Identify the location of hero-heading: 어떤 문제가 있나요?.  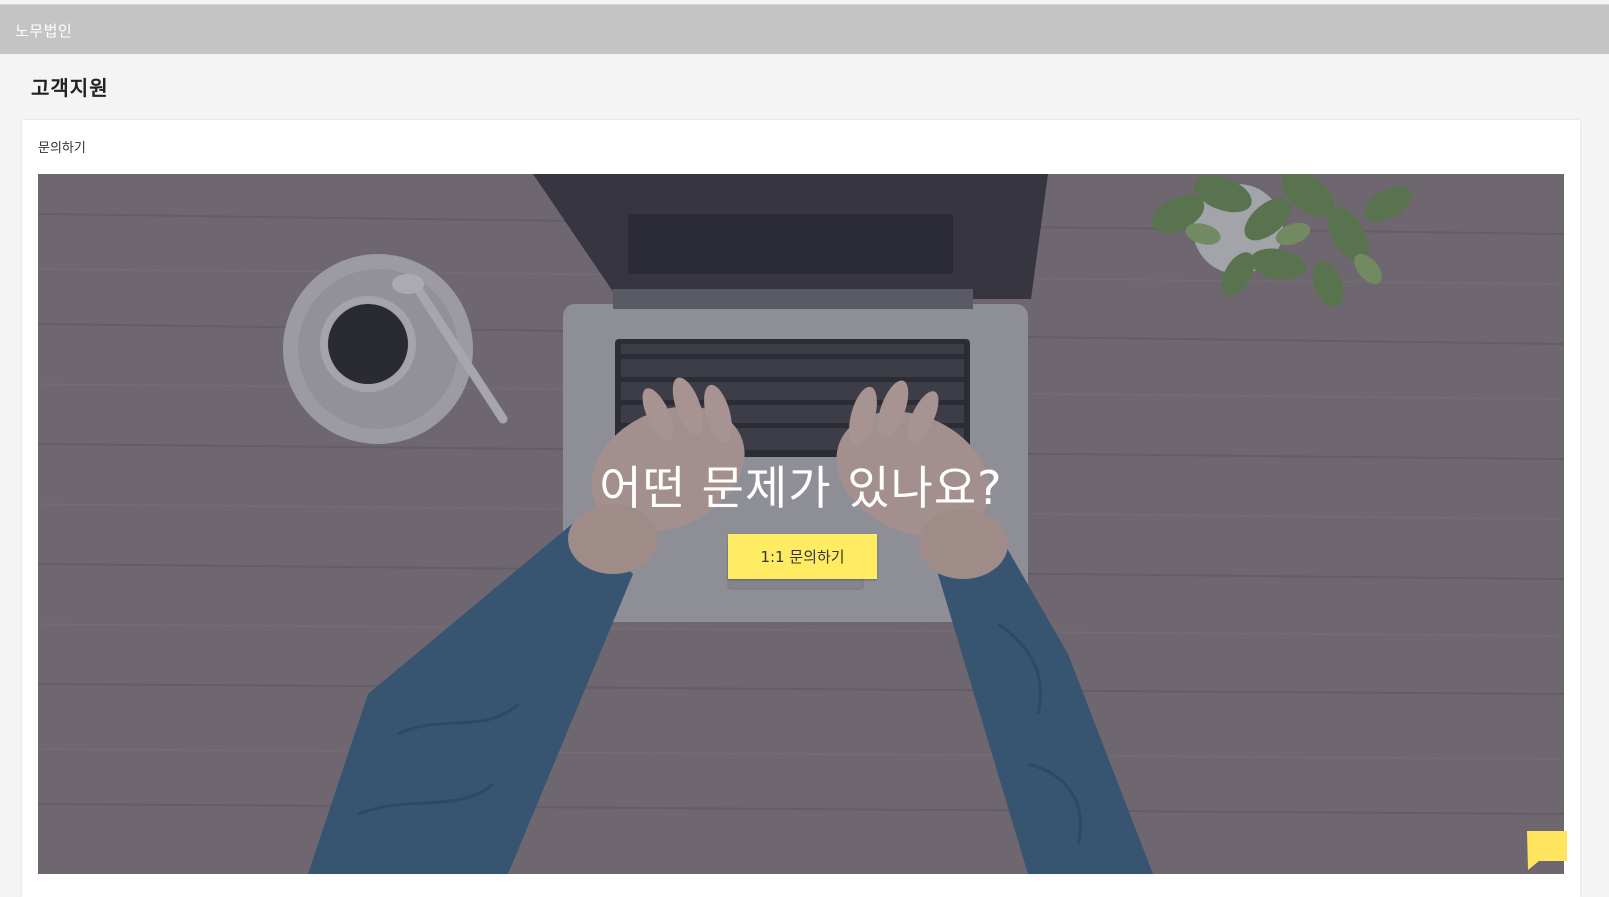
(801, 488).